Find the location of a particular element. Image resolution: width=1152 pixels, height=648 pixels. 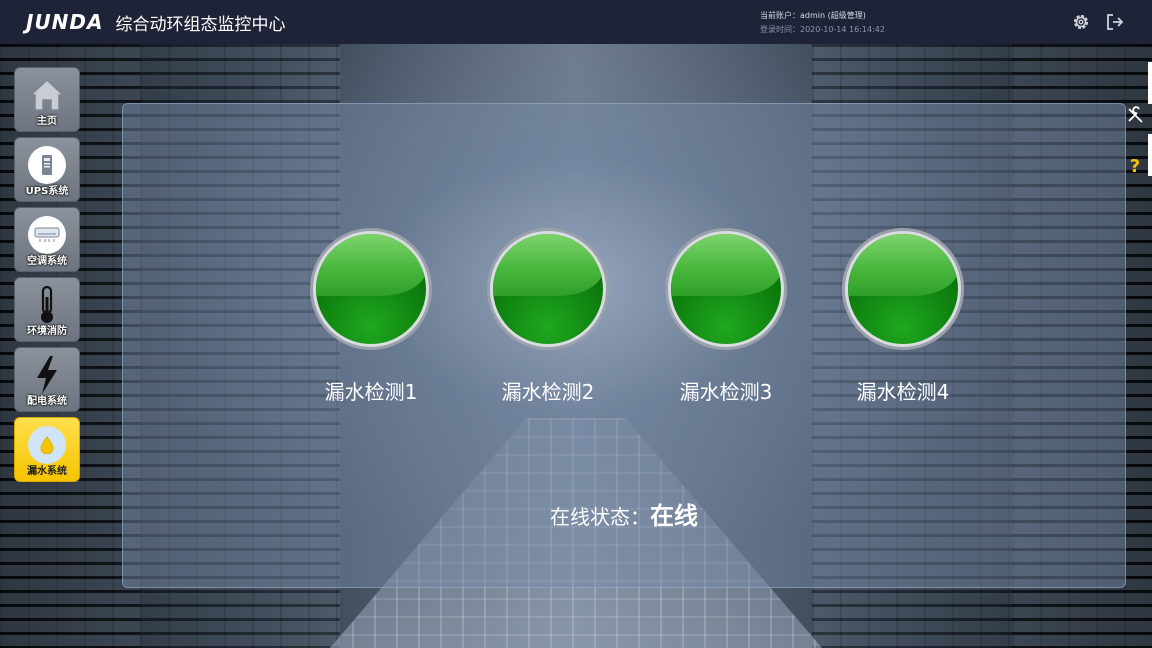

brand-logo: JUNDA is located at coordinates (65, 22).